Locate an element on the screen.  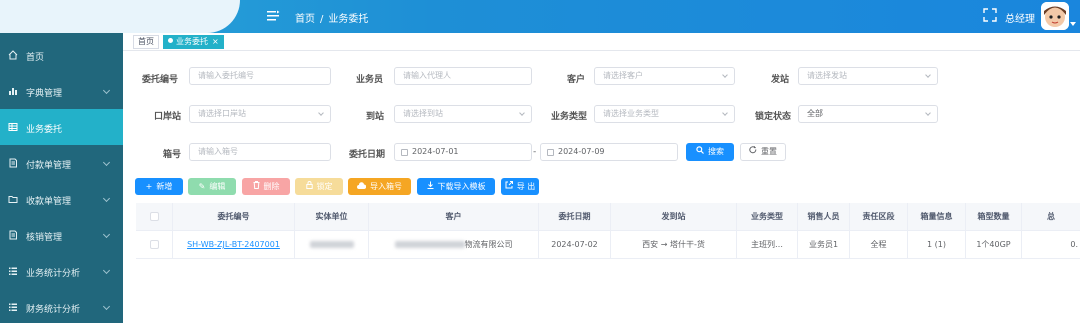
start-date-value: 2024-07-01 is located at coordinates (435, 151).